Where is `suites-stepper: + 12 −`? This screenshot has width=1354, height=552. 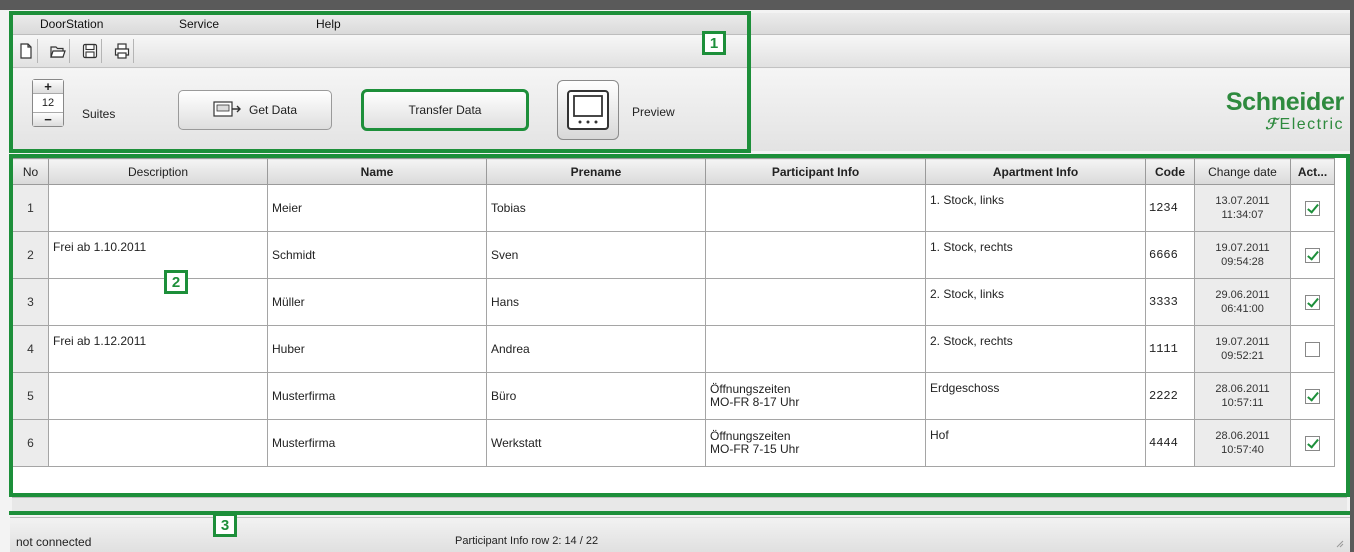
suites-stepper: + 12 − is located at coordinates (48, 103).